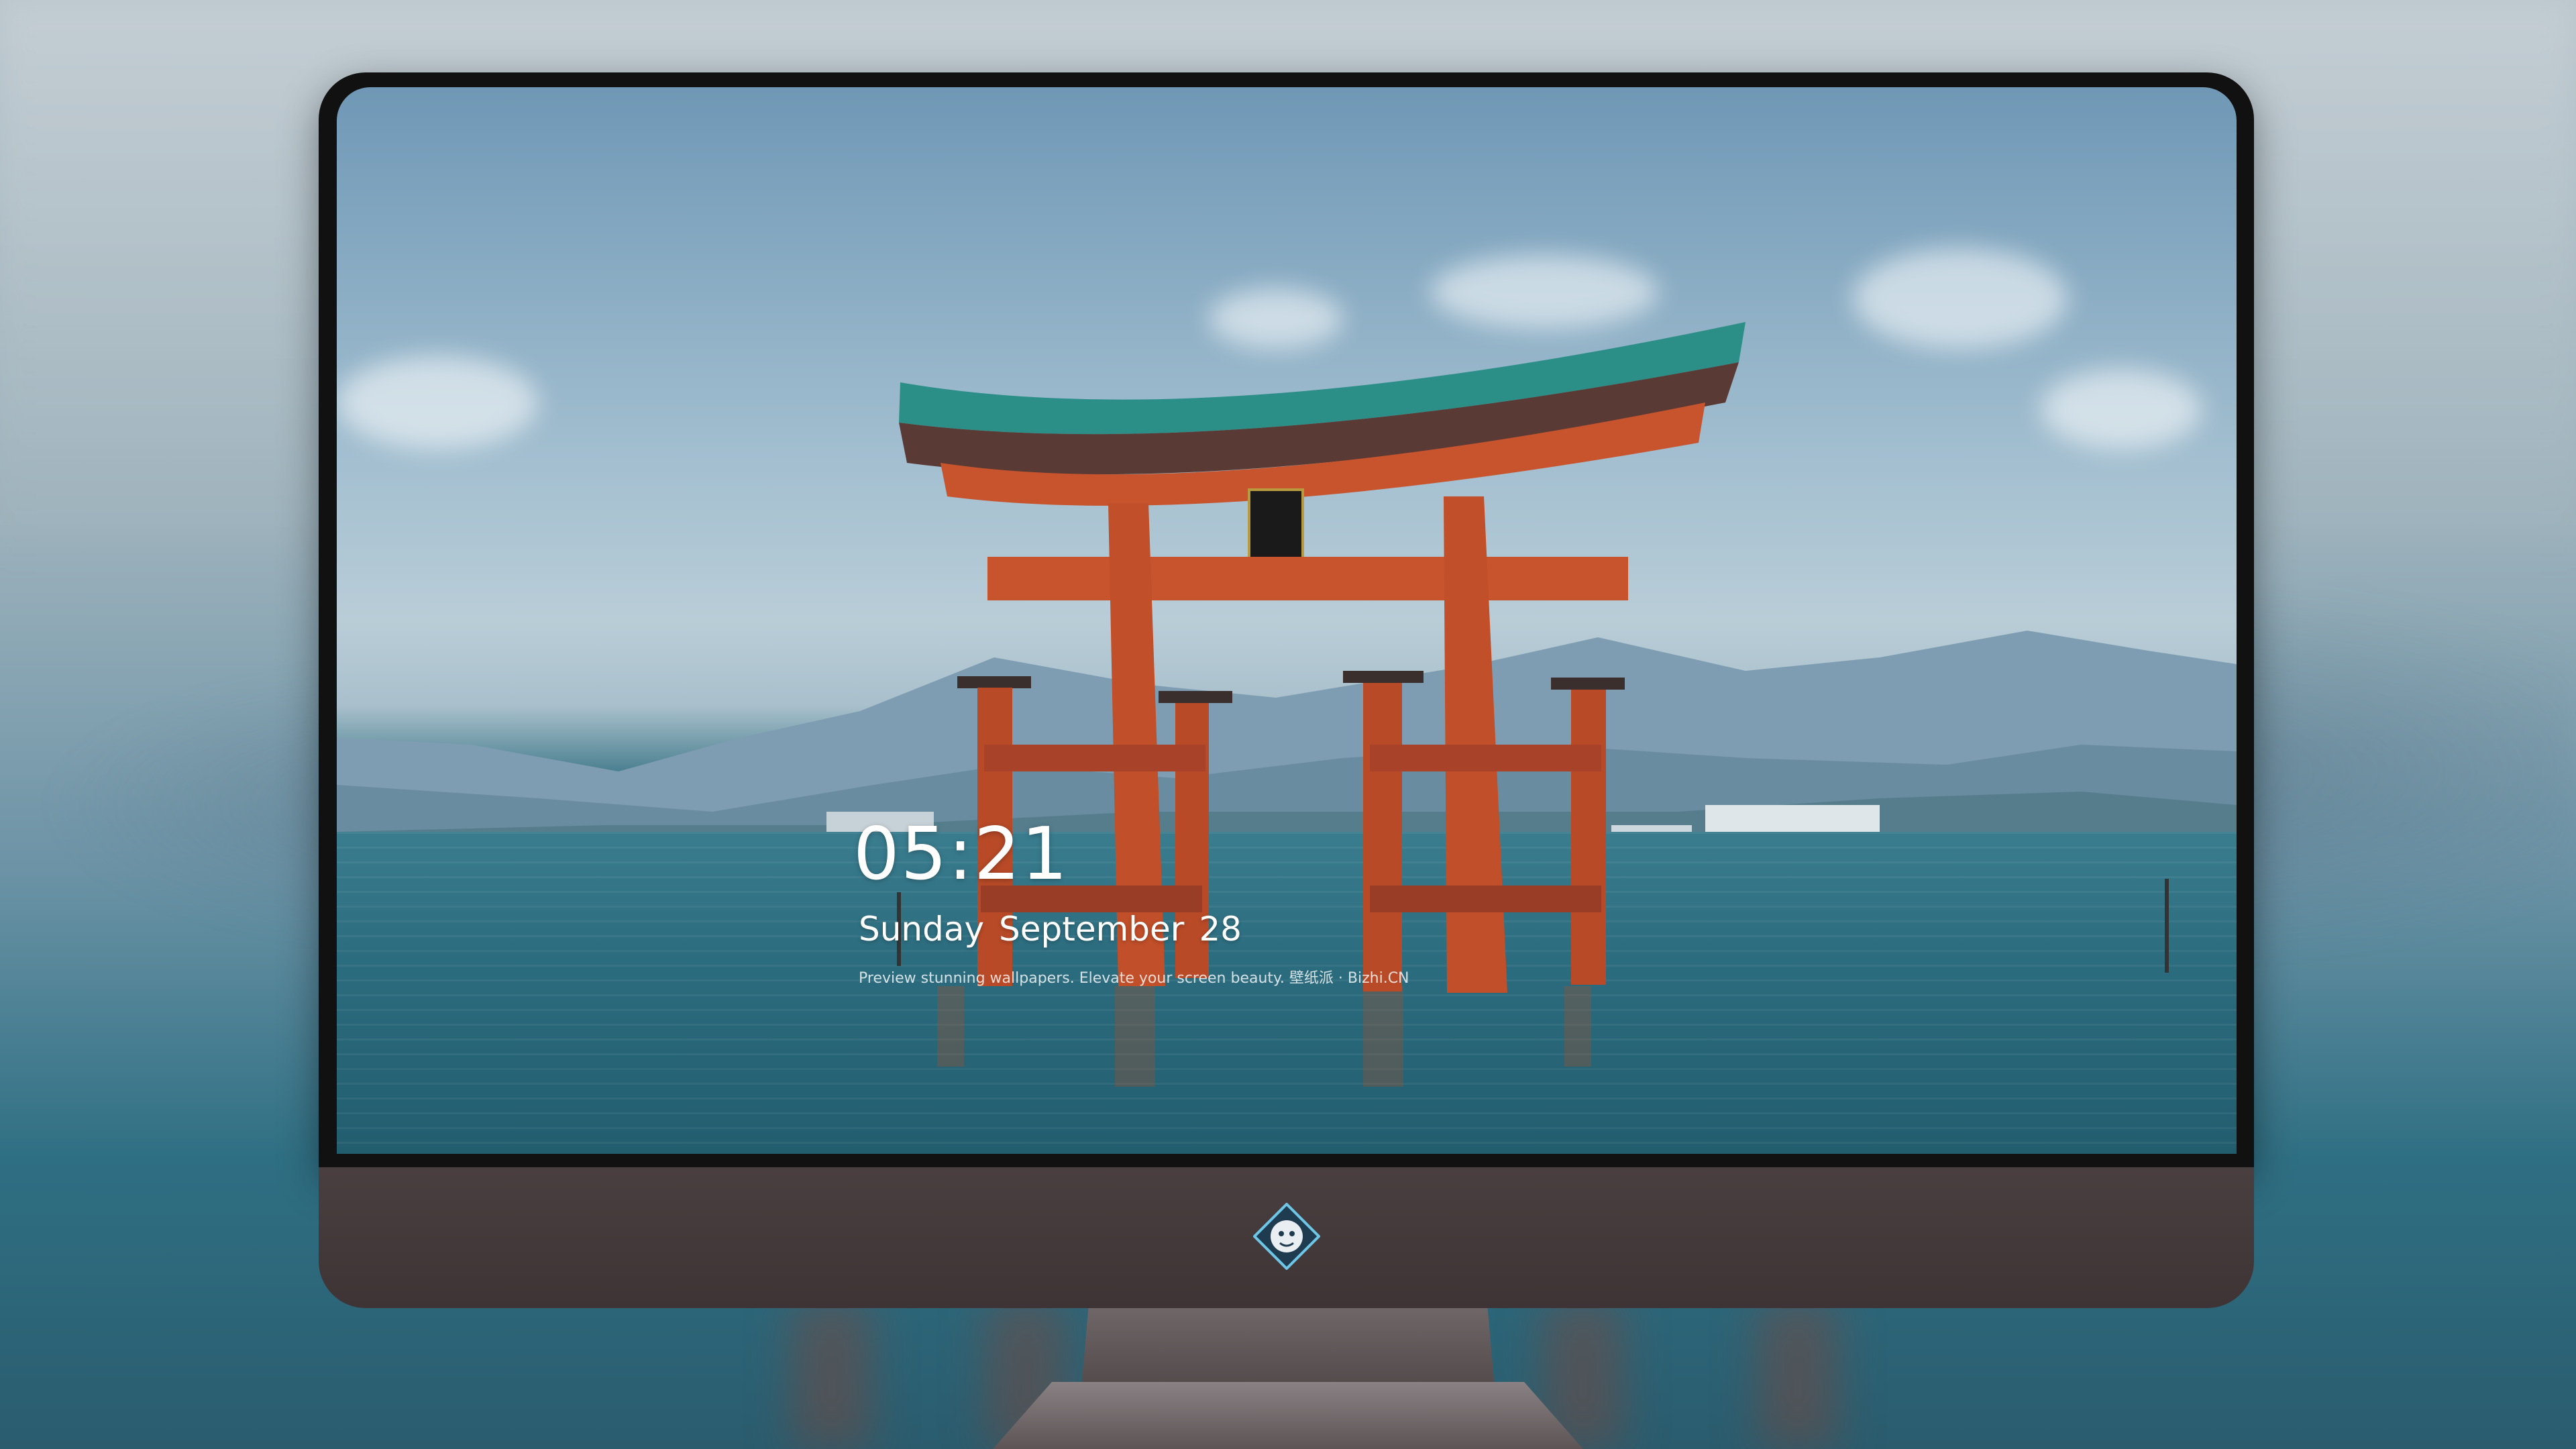 The height and width of the screenshot is (1449, 2576). What do you see at coordinates (1220, 929) in the screenshot?
I see `lockscreen-day: 28` at bounding box center [1220, 929].